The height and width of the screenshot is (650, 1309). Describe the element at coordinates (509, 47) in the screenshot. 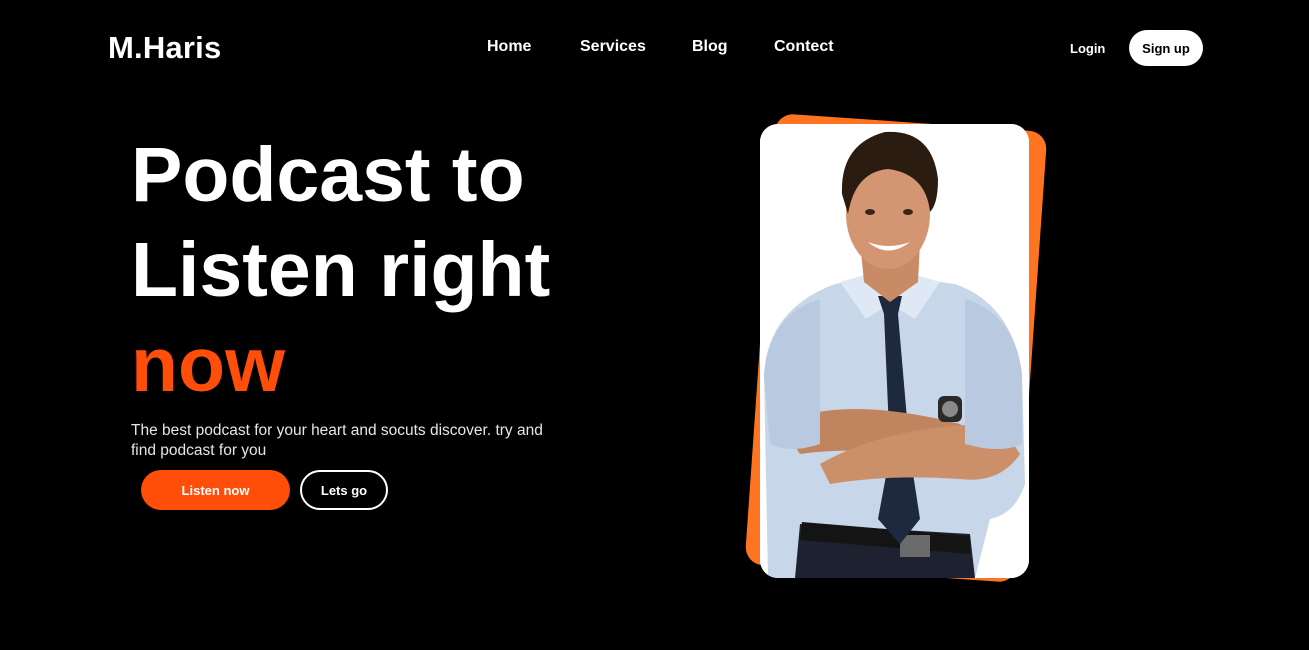

I see `nav-home: Home` at that location.